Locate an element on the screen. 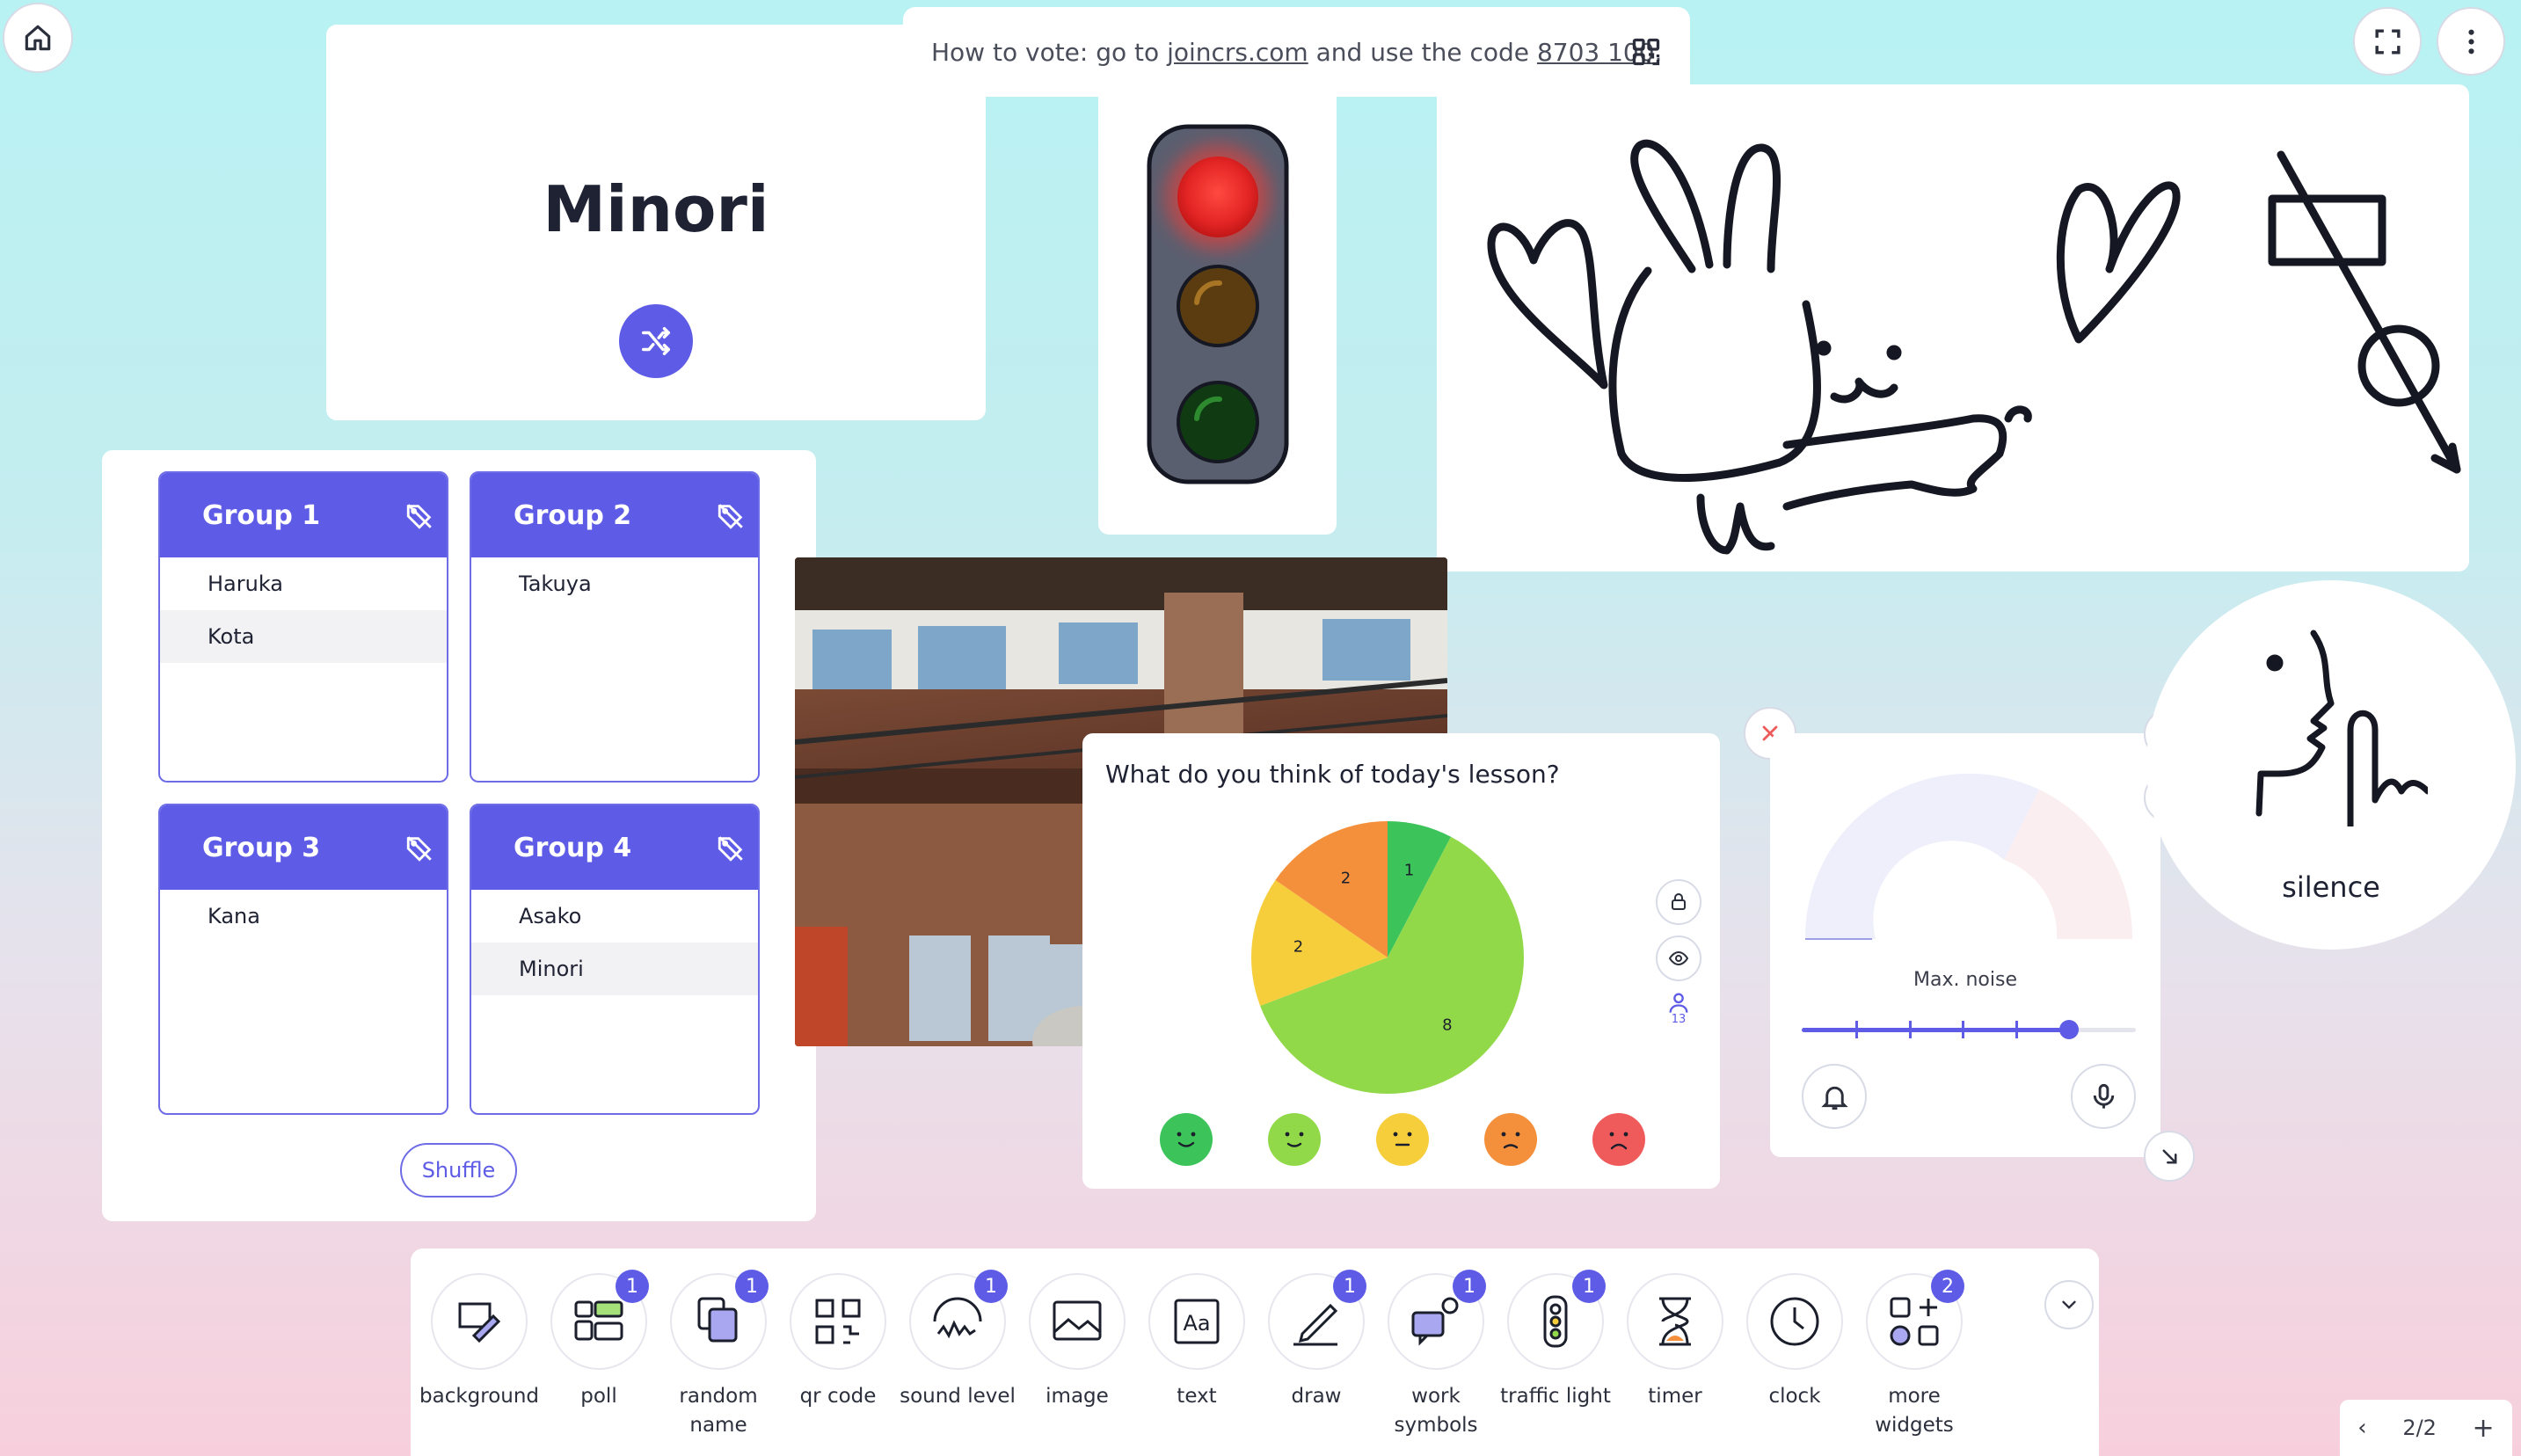  toolbar-work-symbols-button: 1 work symbols is located at coordinates (1436, 1355).